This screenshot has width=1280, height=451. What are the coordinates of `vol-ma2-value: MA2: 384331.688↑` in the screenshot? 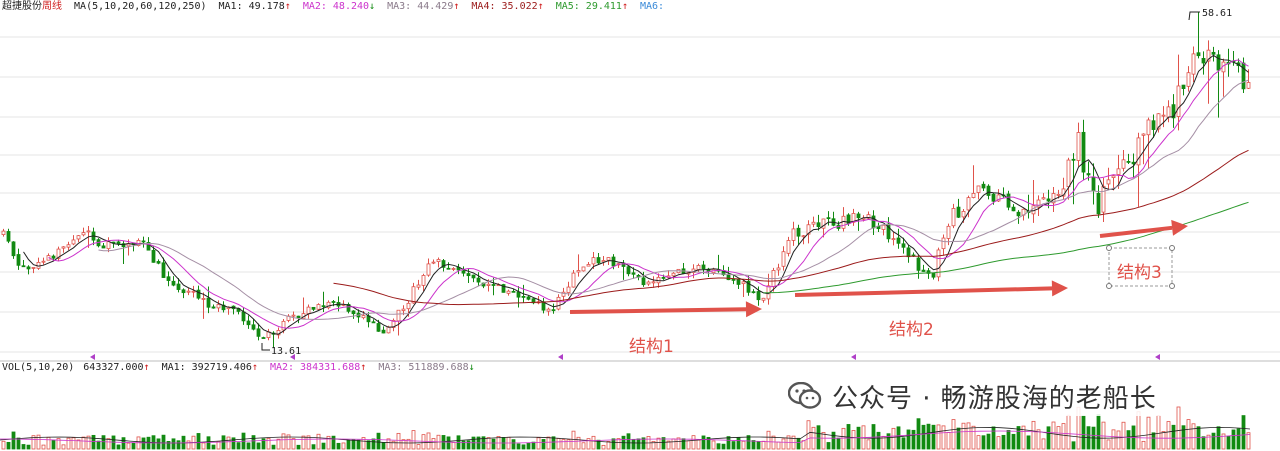 It's located at (318, 367).